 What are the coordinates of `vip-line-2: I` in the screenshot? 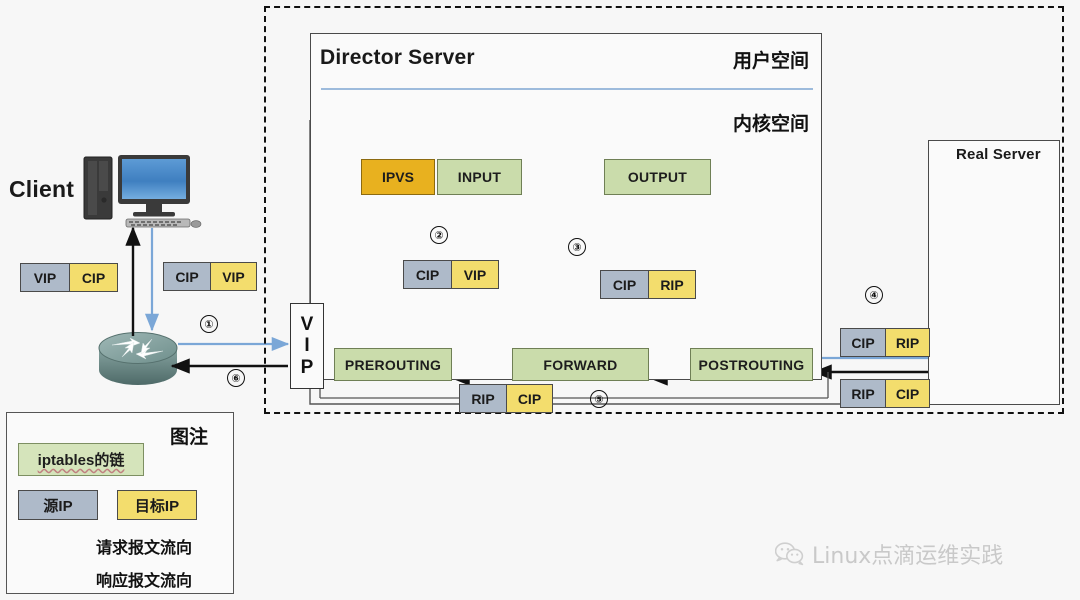 It's located at (307, 346).